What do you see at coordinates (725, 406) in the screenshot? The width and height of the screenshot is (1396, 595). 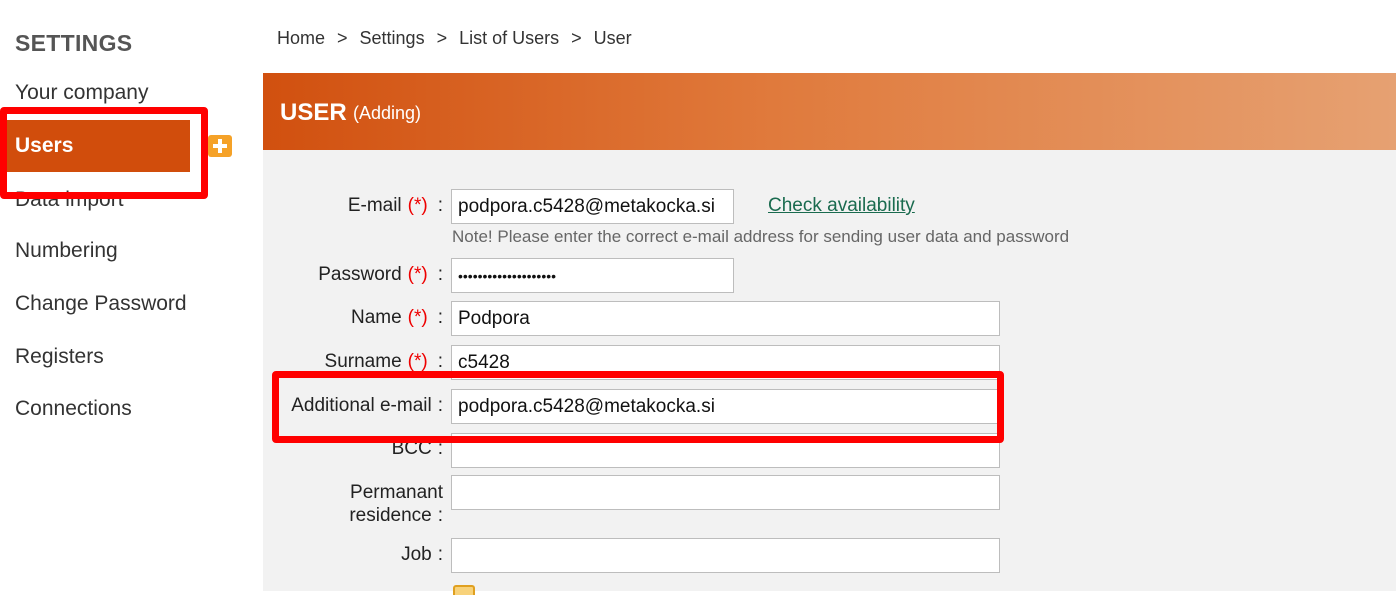 I see `additional-email-field` at bounding box center [725, 406].